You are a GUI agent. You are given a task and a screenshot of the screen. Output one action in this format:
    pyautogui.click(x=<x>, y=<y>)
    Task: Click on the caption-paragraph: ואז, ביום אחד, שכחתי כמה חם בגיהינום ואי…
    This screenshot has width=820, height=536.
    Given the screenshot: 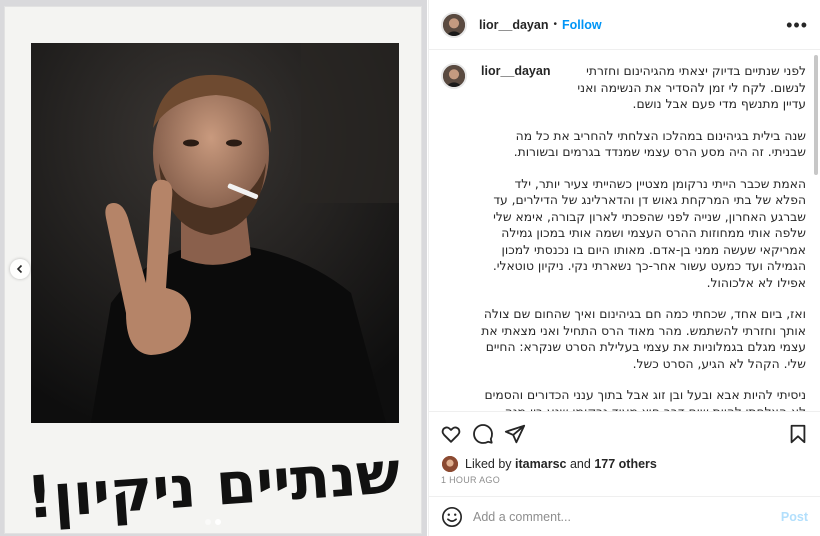 What is the action you would take?
    pyautogui.click(x=643, y=339)
    